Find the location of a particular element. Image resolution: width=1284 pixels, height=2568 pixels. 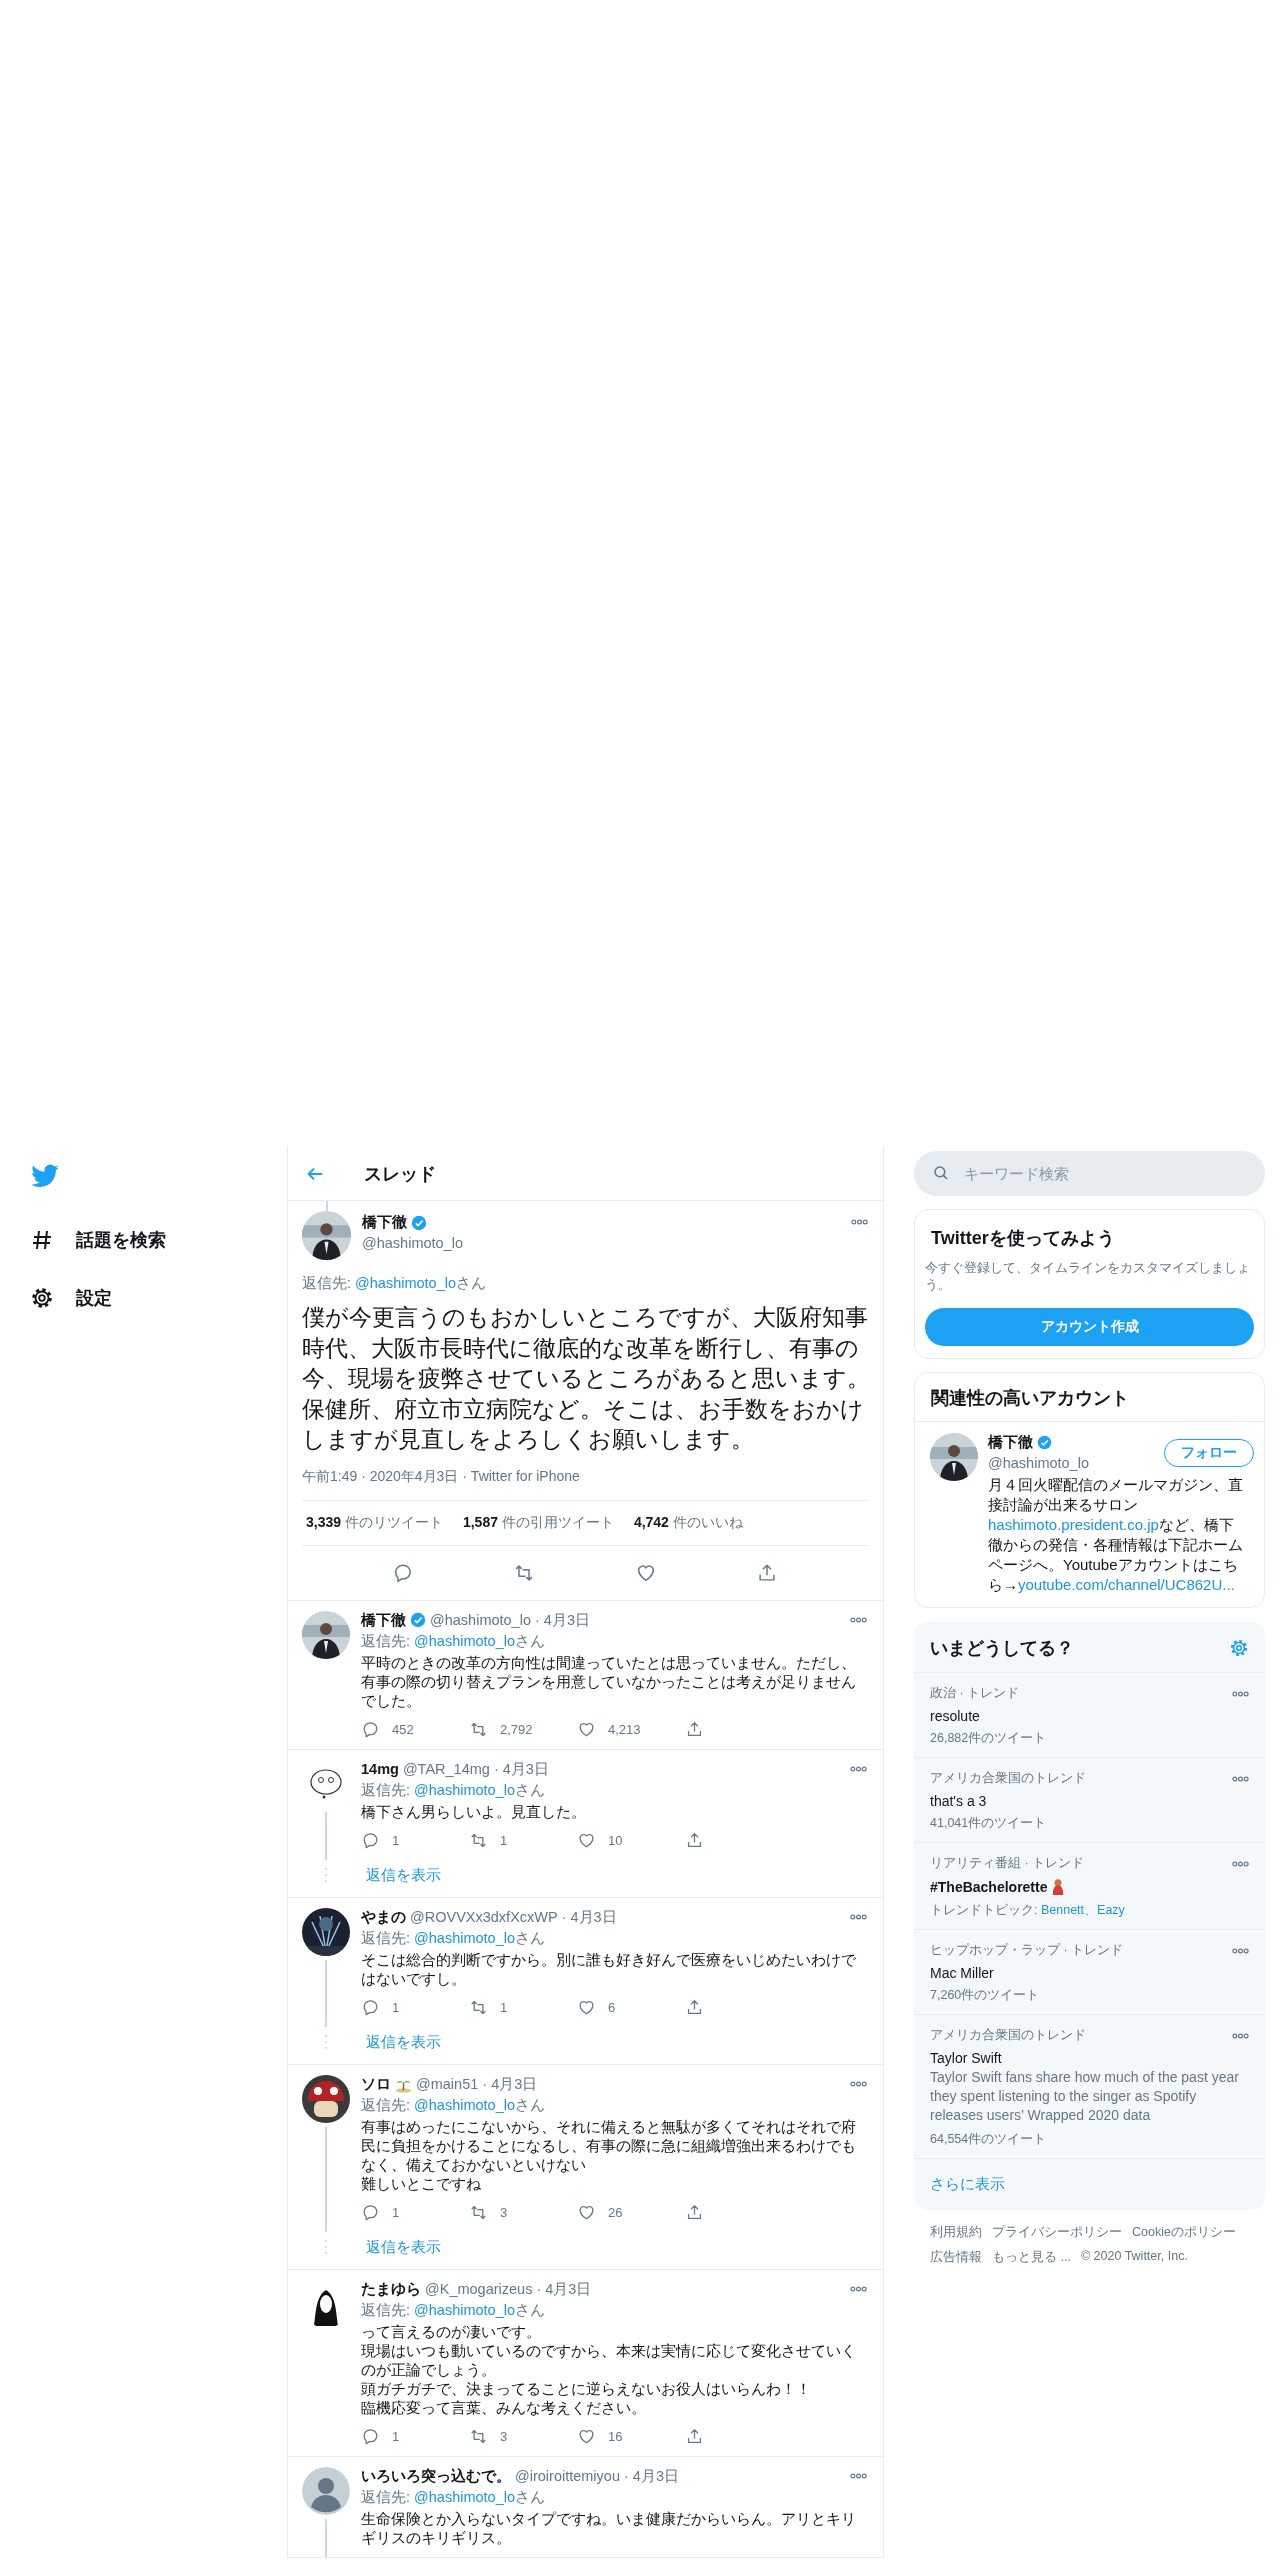

tweet-text: 平時のときの改革の方向性は間違っていたとは思っていません。ただし、有事の際の切り替えプランを用意していなかったことは考えが足りませんでした。 is located at coordinates (609, 1681).